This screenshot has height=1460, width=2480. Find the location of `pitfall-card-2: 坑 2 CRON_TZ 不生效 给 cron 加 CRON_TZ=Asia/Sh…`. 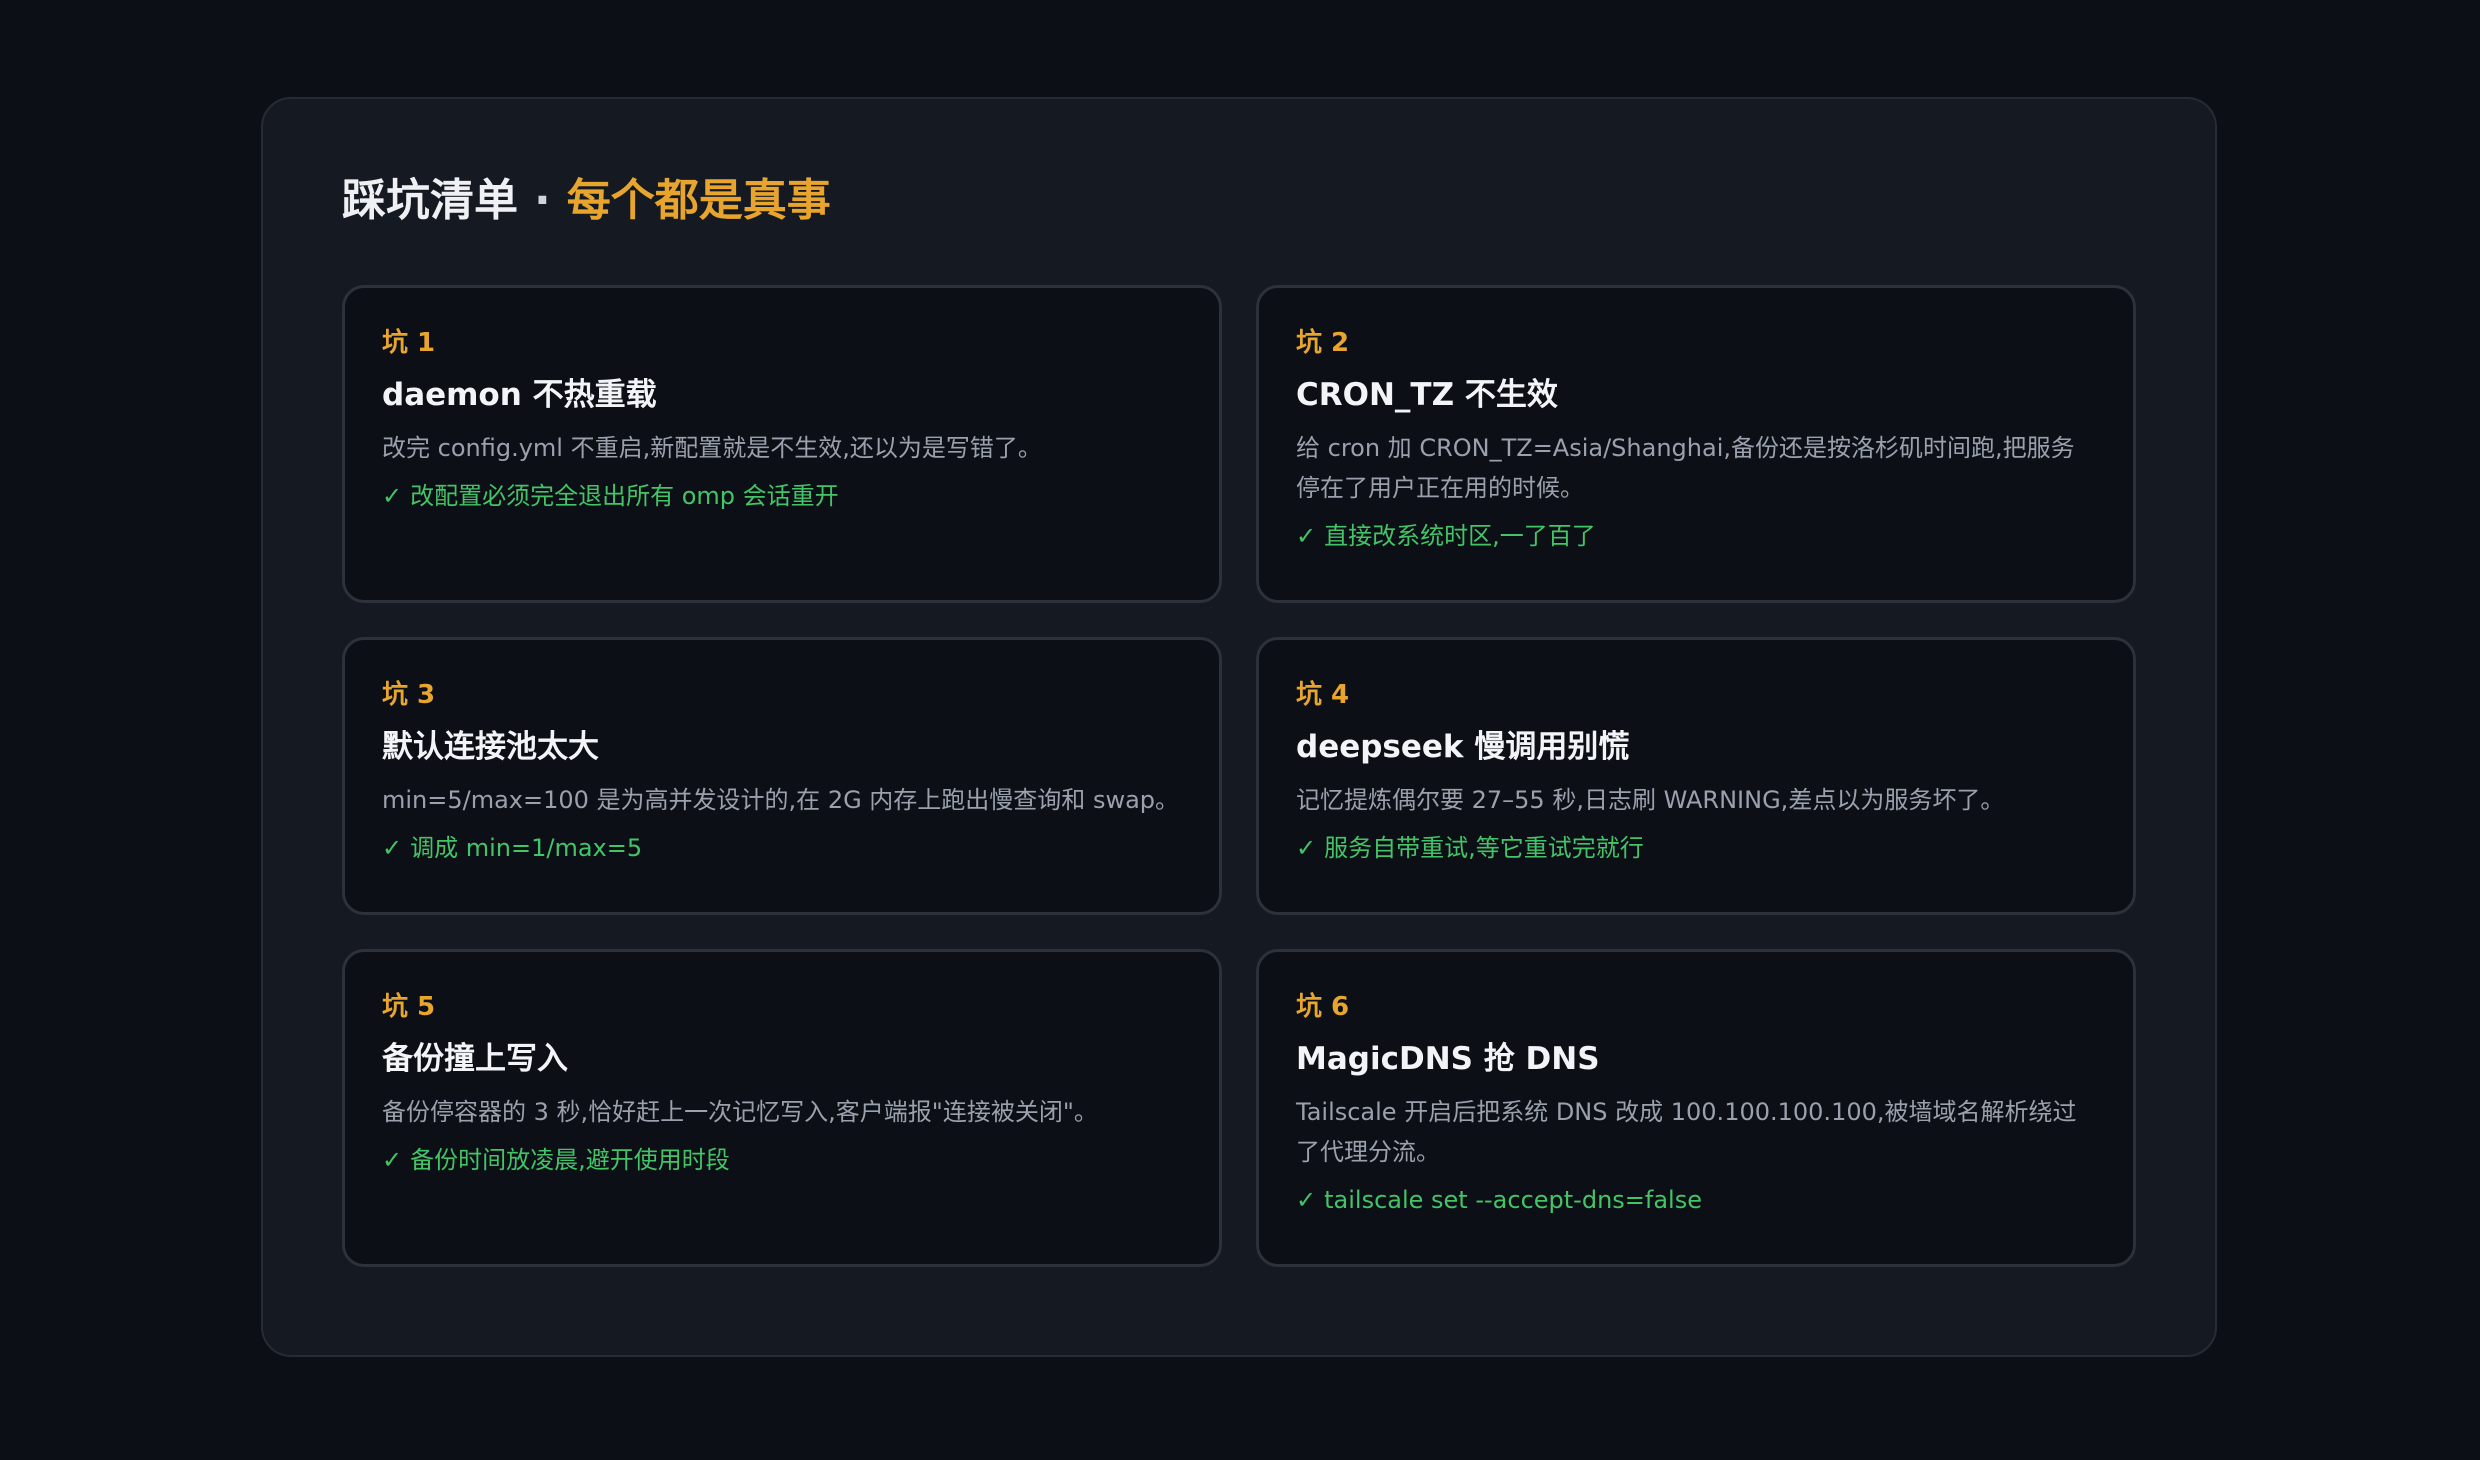

pitfall-card-2: 坑 2 CRON_TZ 不生效 给 cron 加 CRON_TZ=Asia/Sh… is located at coordinates (1696, 444).